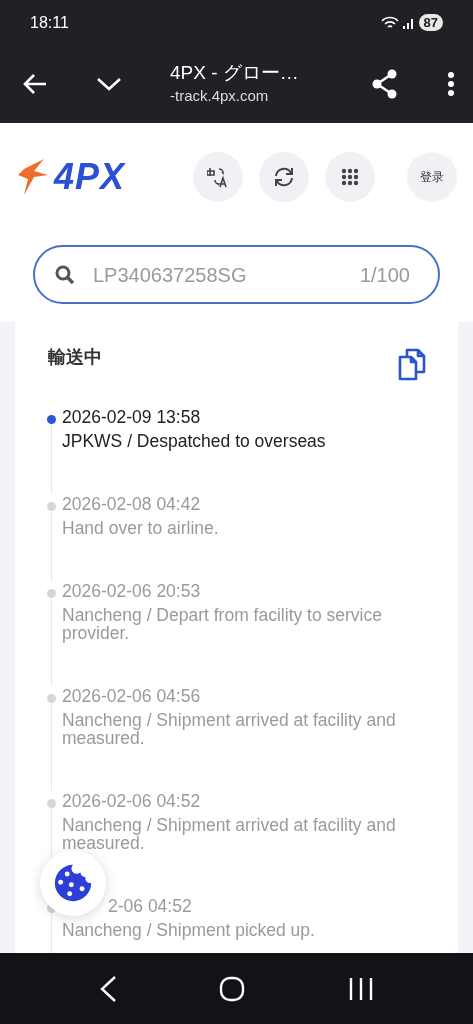 The width and height of the screenshot is (473, 1024). I want to click on event-time: 2-06 04:52, so click(150, 906).